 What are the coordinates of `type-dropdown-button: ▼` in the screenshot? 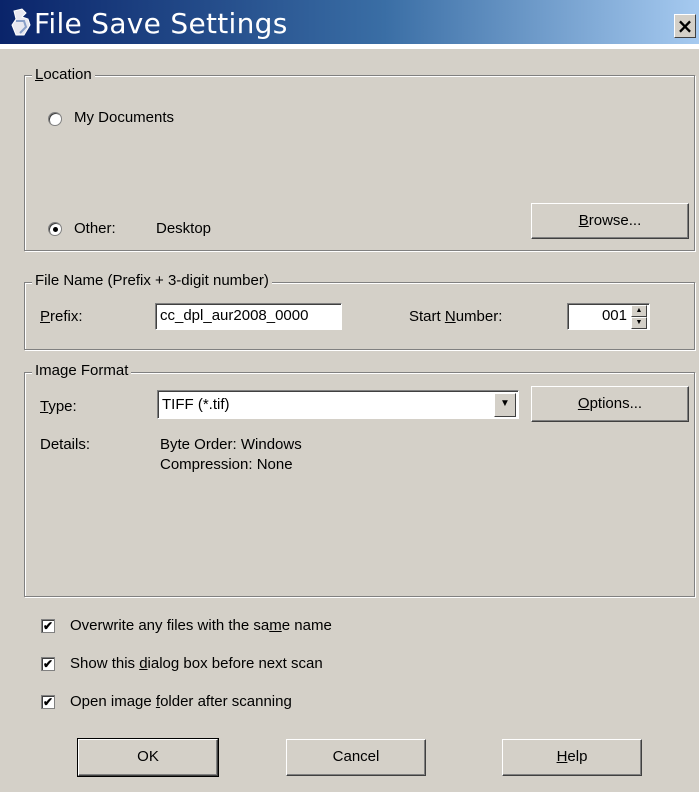 It's located at (505, 405).